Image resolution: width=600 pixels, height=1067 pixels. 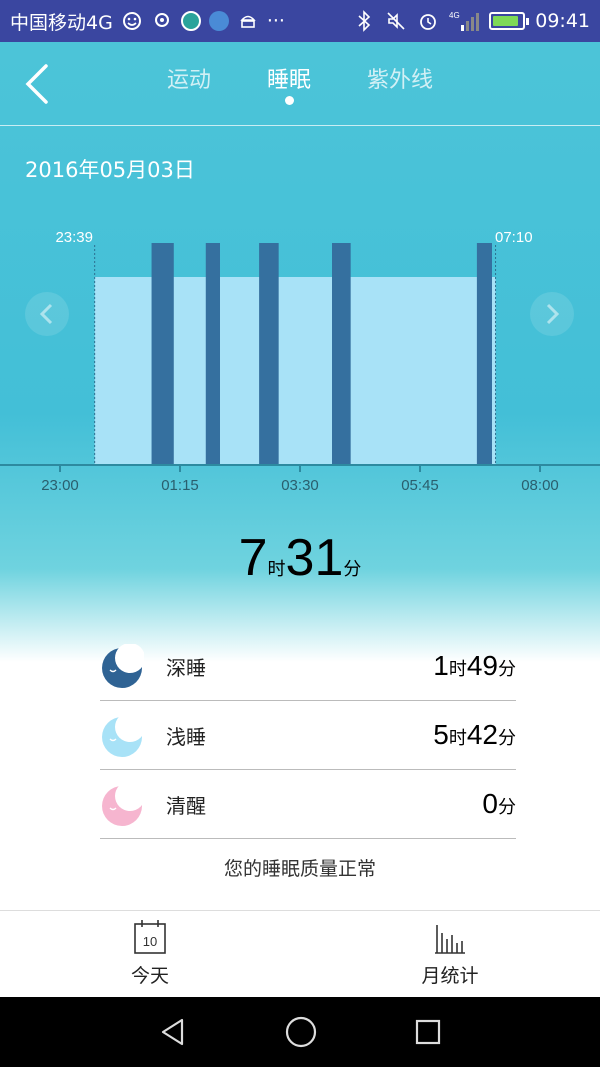 What do you see at coordinates (352, 569) in the screenshot?
I see `minutes-unit: 分` at bounding box center [352, 569].